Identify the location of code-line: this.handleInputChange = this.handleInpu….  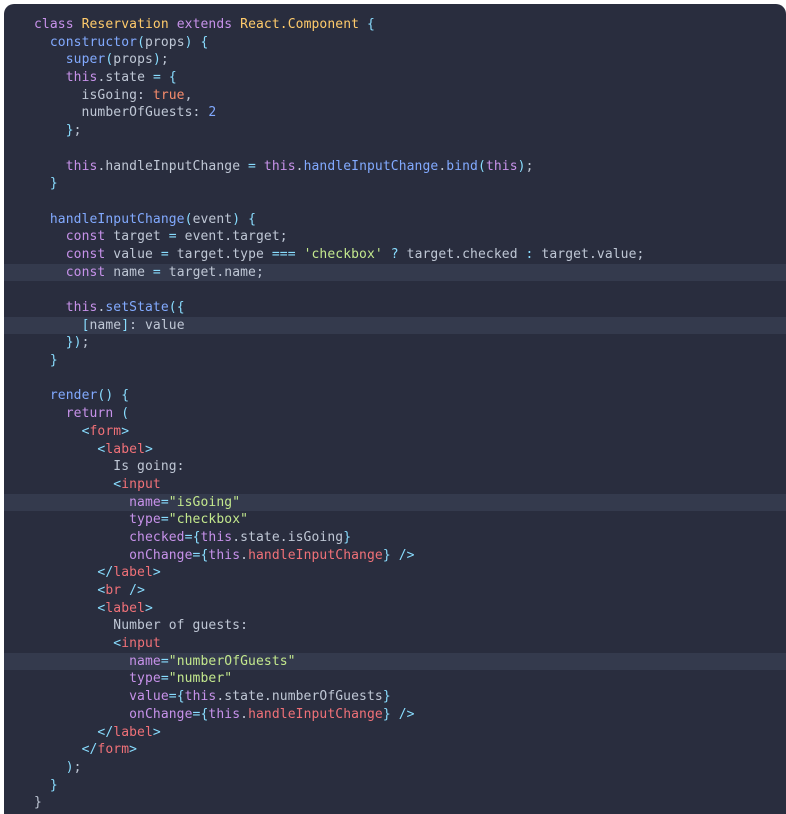
(395, 167).